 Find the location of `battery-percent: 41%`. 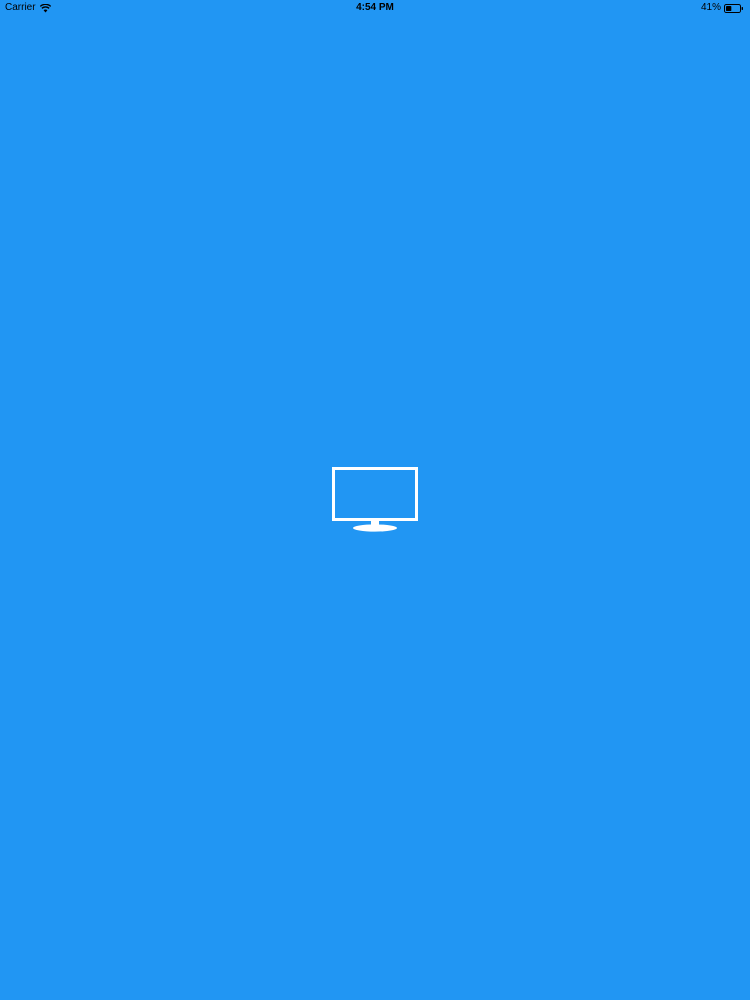

battery-percent: 41% is located at coordinates (710, 7).